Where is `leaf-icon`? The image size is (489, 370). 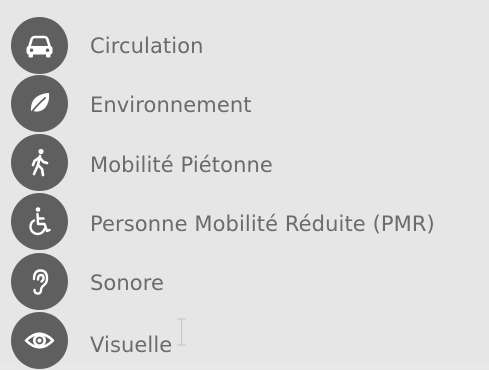
leaf-icon is located at coordinates (39, 103).